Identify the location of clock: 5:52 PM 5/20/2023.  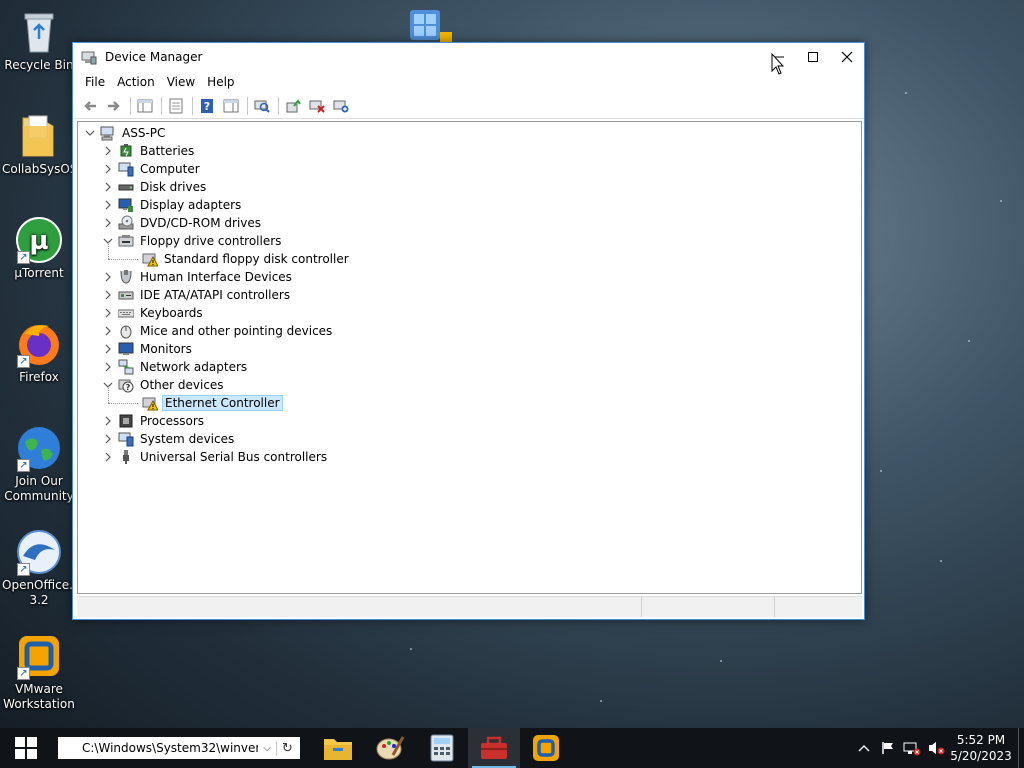
(981, 748).